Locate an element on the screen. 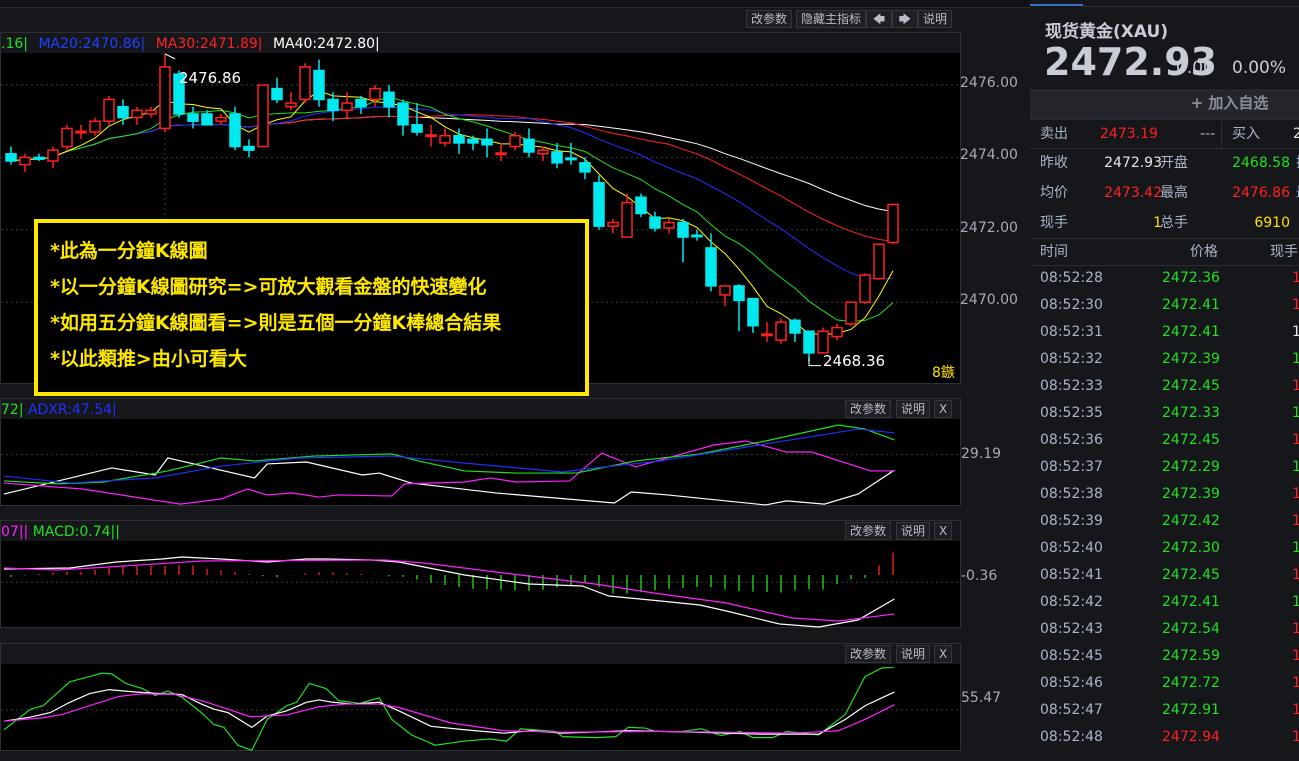  tick-row: 08:52:30 2472.41 1 is located at coordinates (1164, 305).